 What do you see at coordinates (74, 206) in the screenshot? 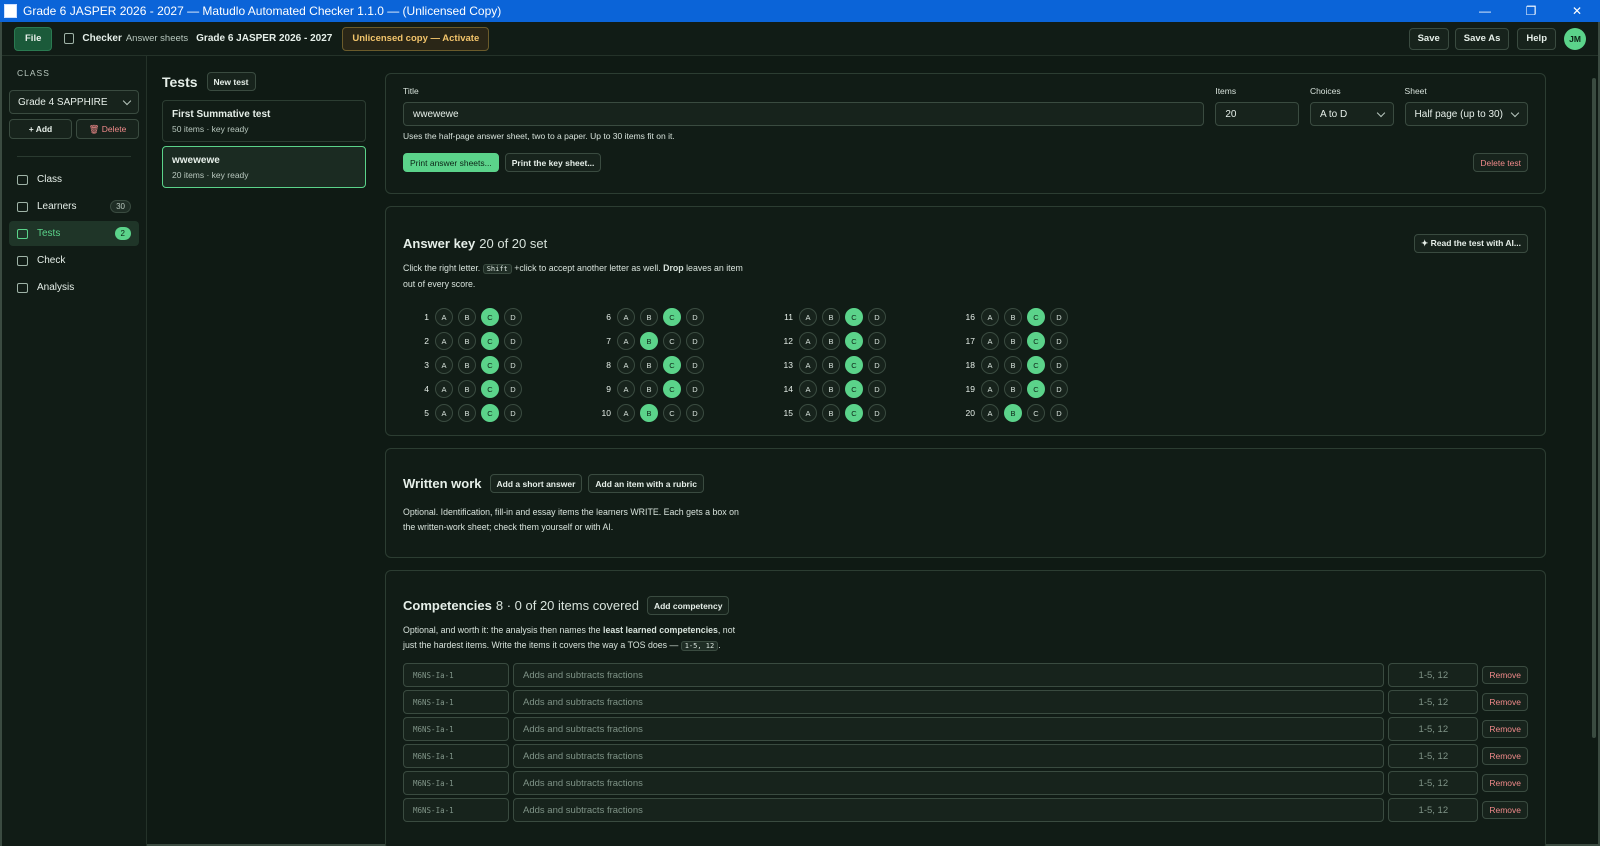
I see `sidebar-item-learners: Learners 30` at bounding box center [74, 206].